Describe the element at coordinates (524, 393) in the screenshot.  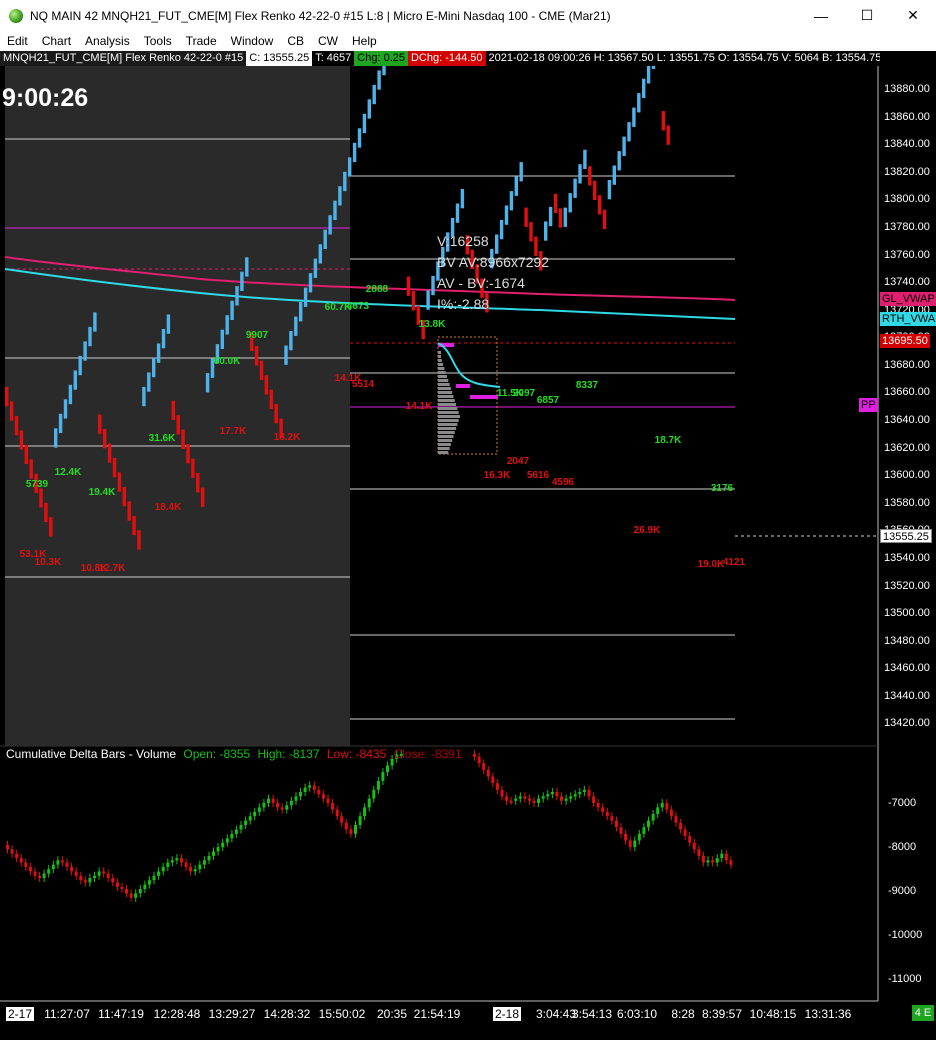
I see `volume-label: 2097` at that location.